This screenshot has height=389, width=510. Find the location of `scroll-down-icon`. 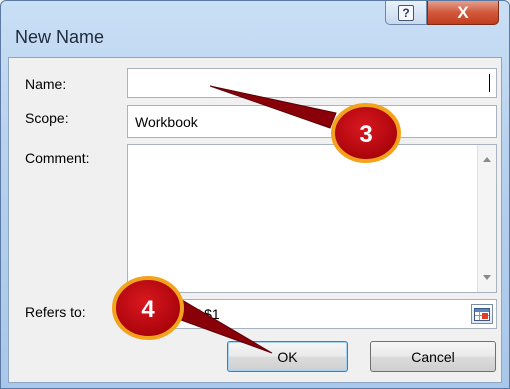

scroll-down-icon is located at coordinates (487, 277).